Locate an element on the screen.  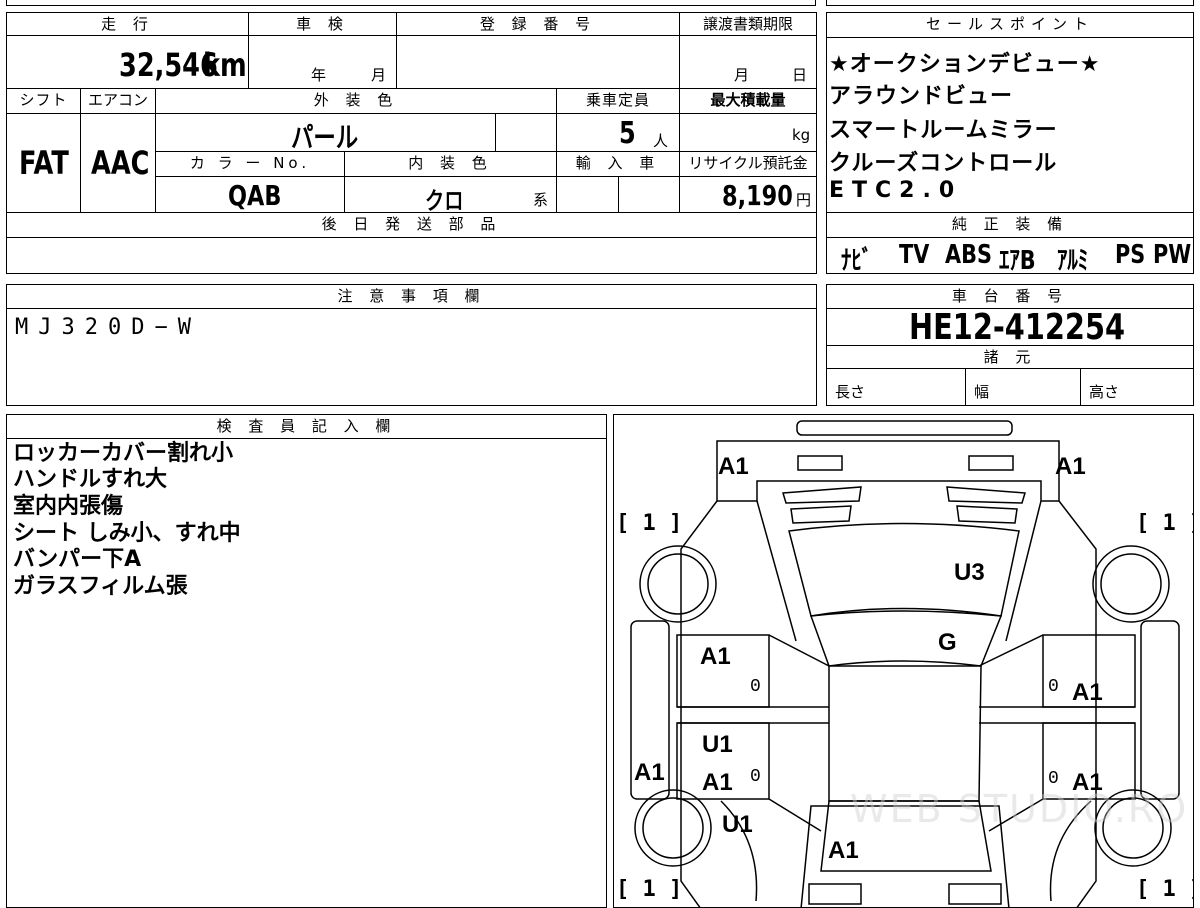
shaken-year: 年 is located at coordinates (319, 75).